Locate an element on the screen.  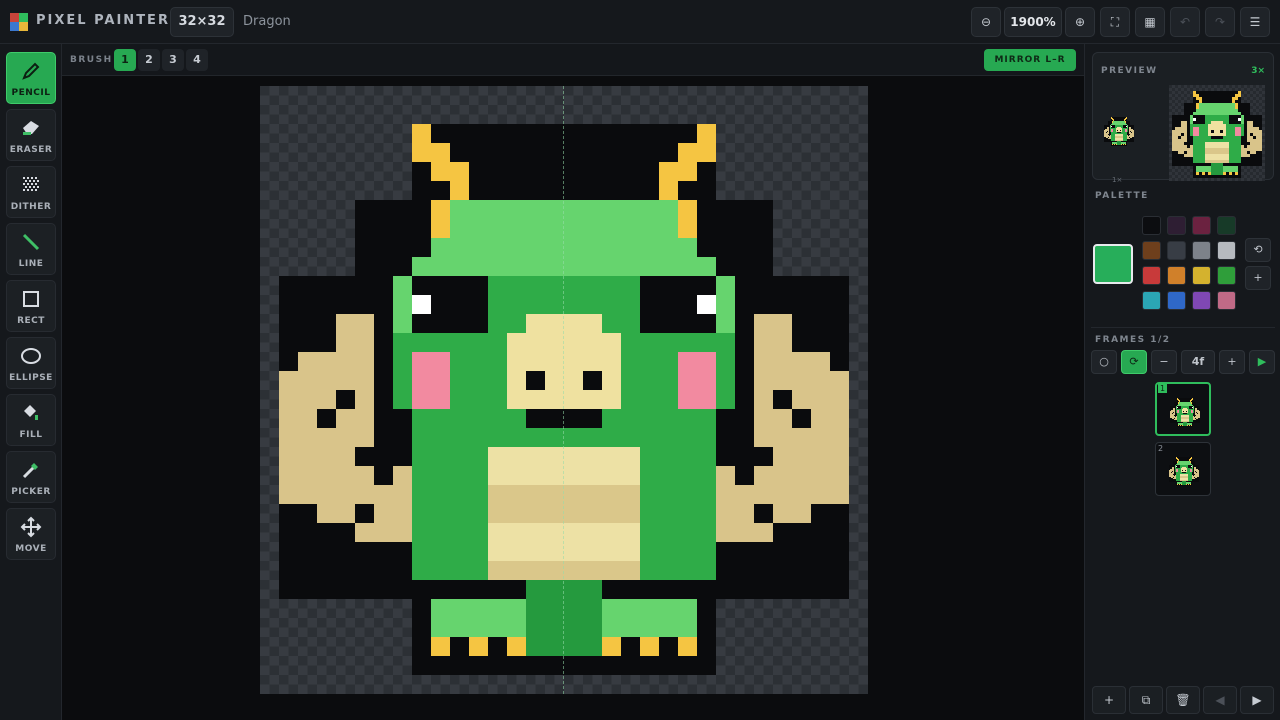
duplicate-icon: ⧉ is located at coordinates (1146, 700).